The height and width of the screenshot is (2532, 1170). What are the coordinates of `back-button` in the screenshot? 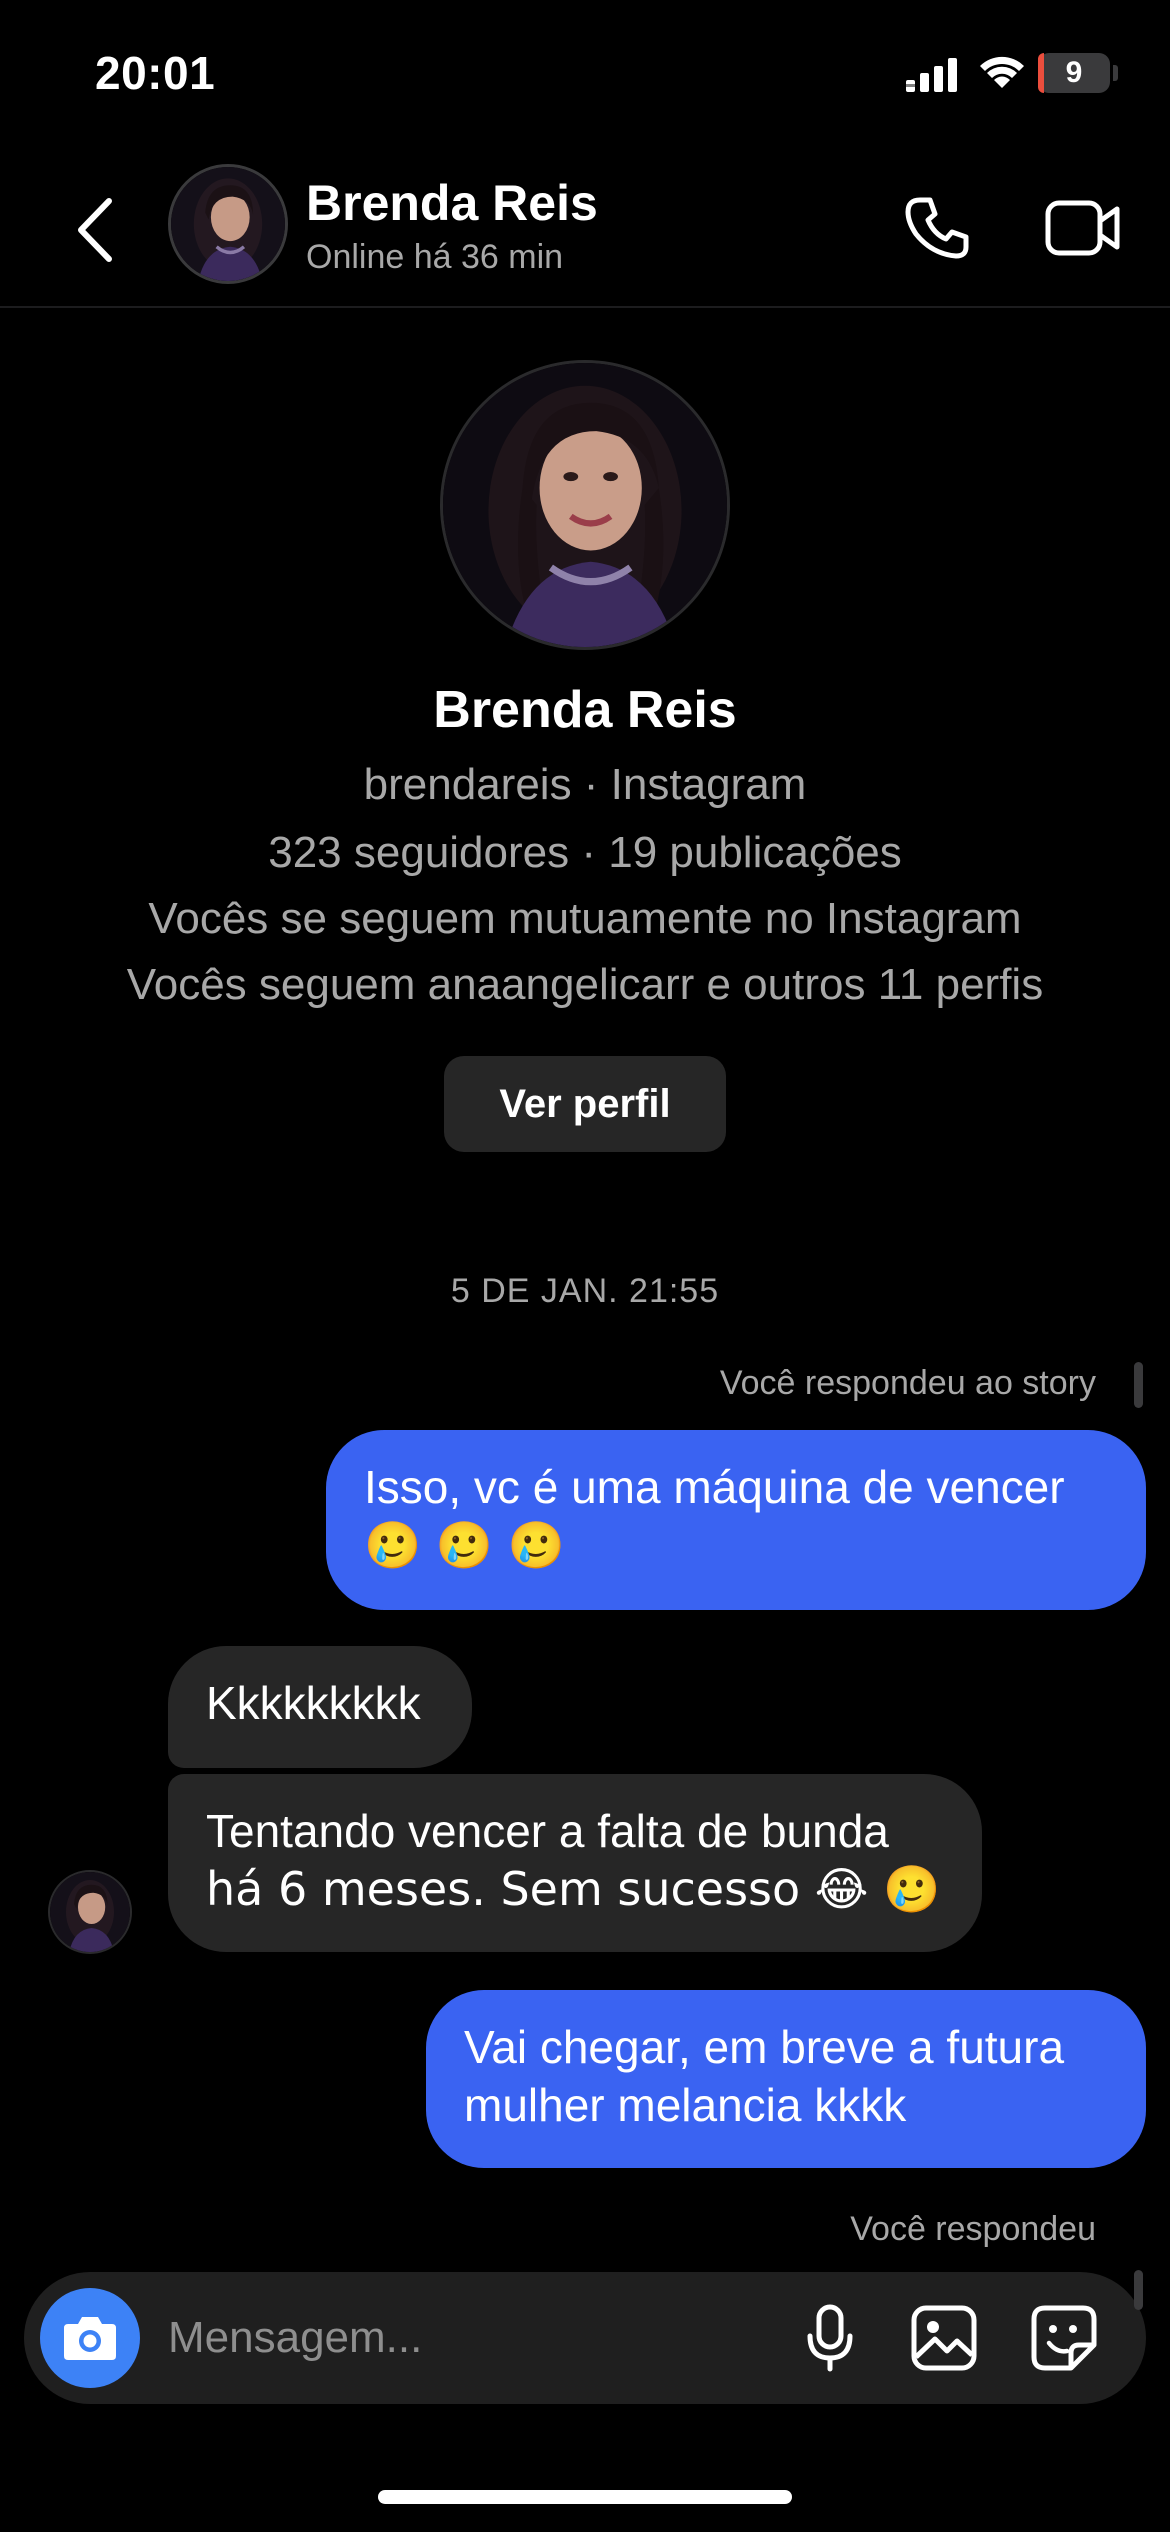 It's located at (95, 230).